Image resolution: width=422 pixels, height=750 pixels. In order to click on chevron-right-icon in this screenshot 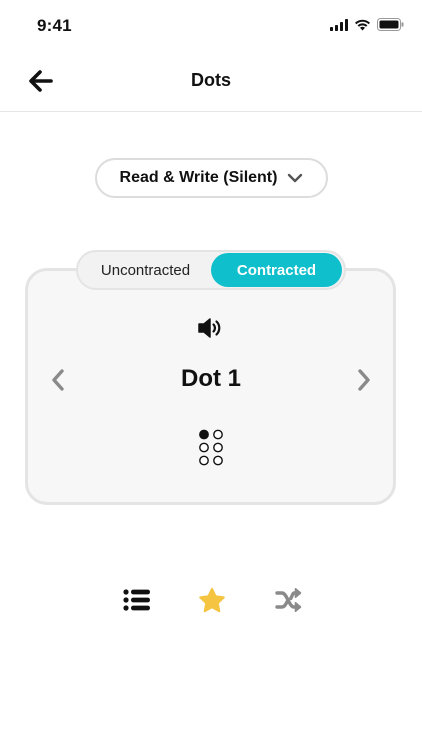, I will do `click(364, 380)`.